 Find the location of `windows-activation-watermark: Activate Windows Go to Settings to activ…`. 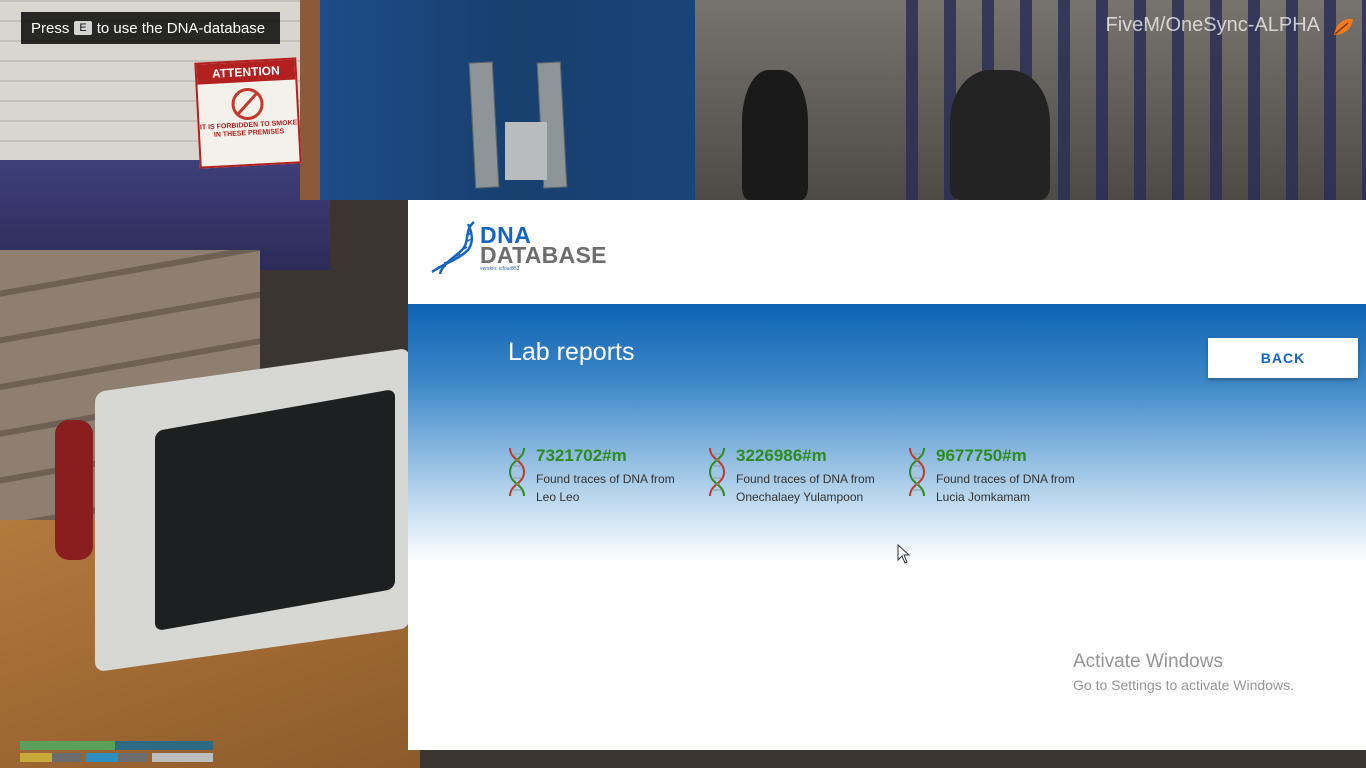

windows-activation-watermark: Activate Windows Go to Settings to activ… is located at coordinates (1183, 672).